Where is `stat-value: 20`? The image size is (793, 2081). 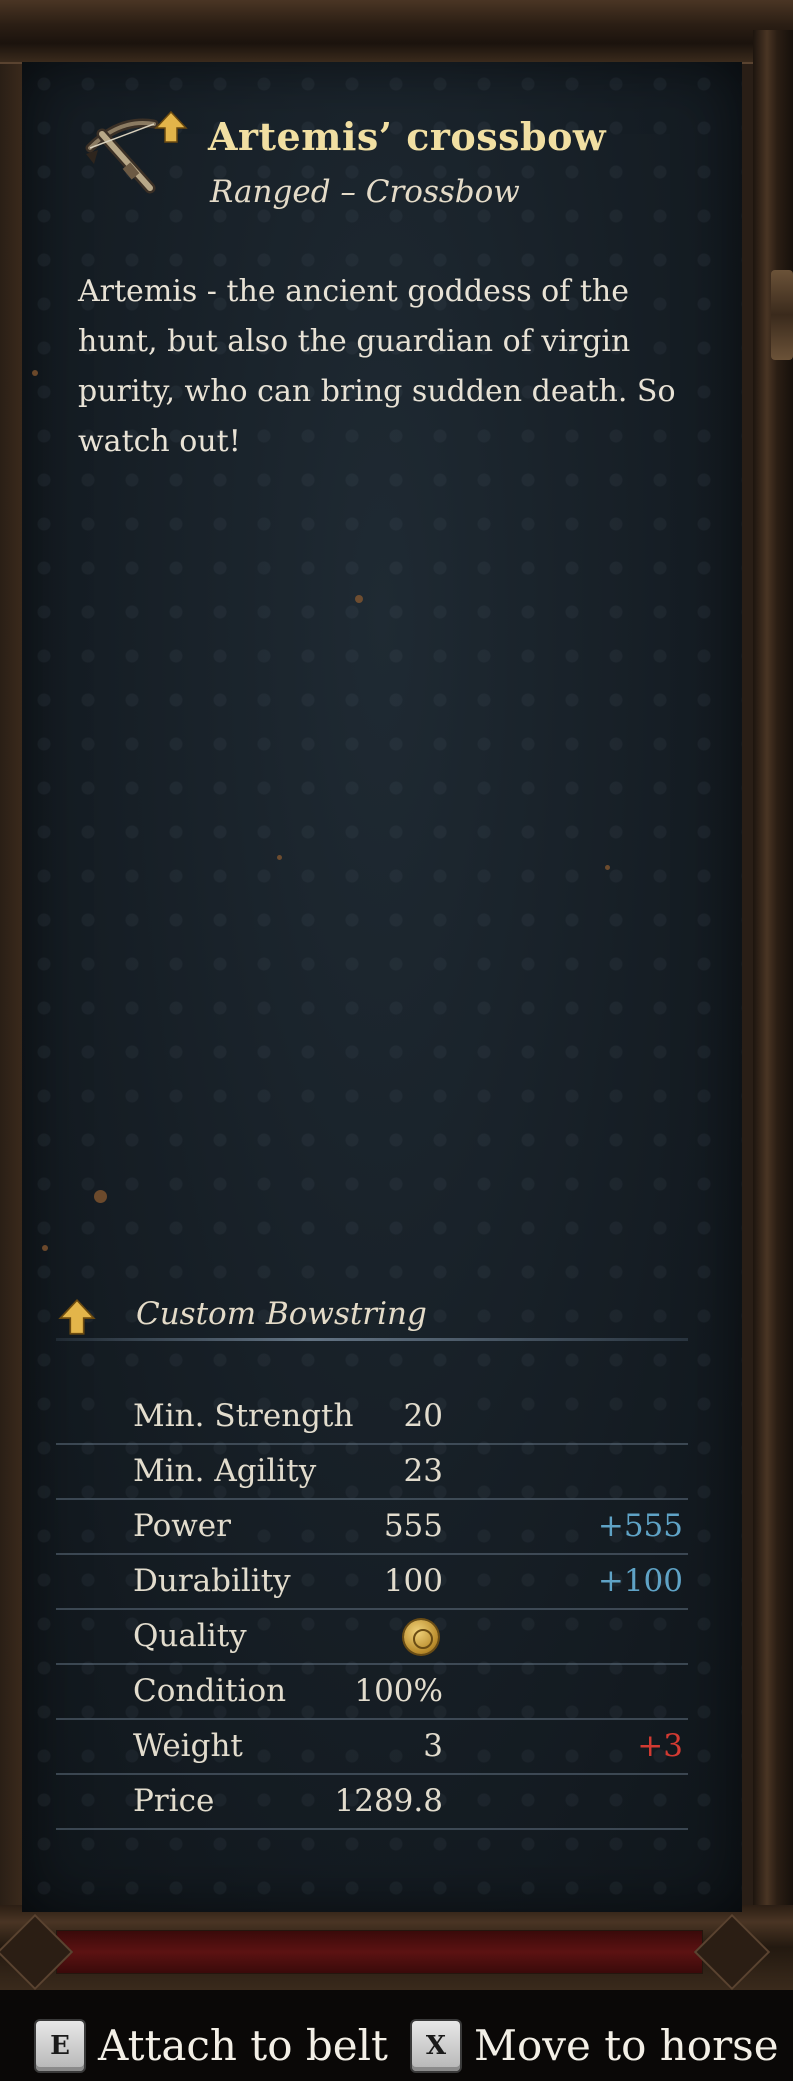
stat-value: 20 is located at coordinates (423, 1416).